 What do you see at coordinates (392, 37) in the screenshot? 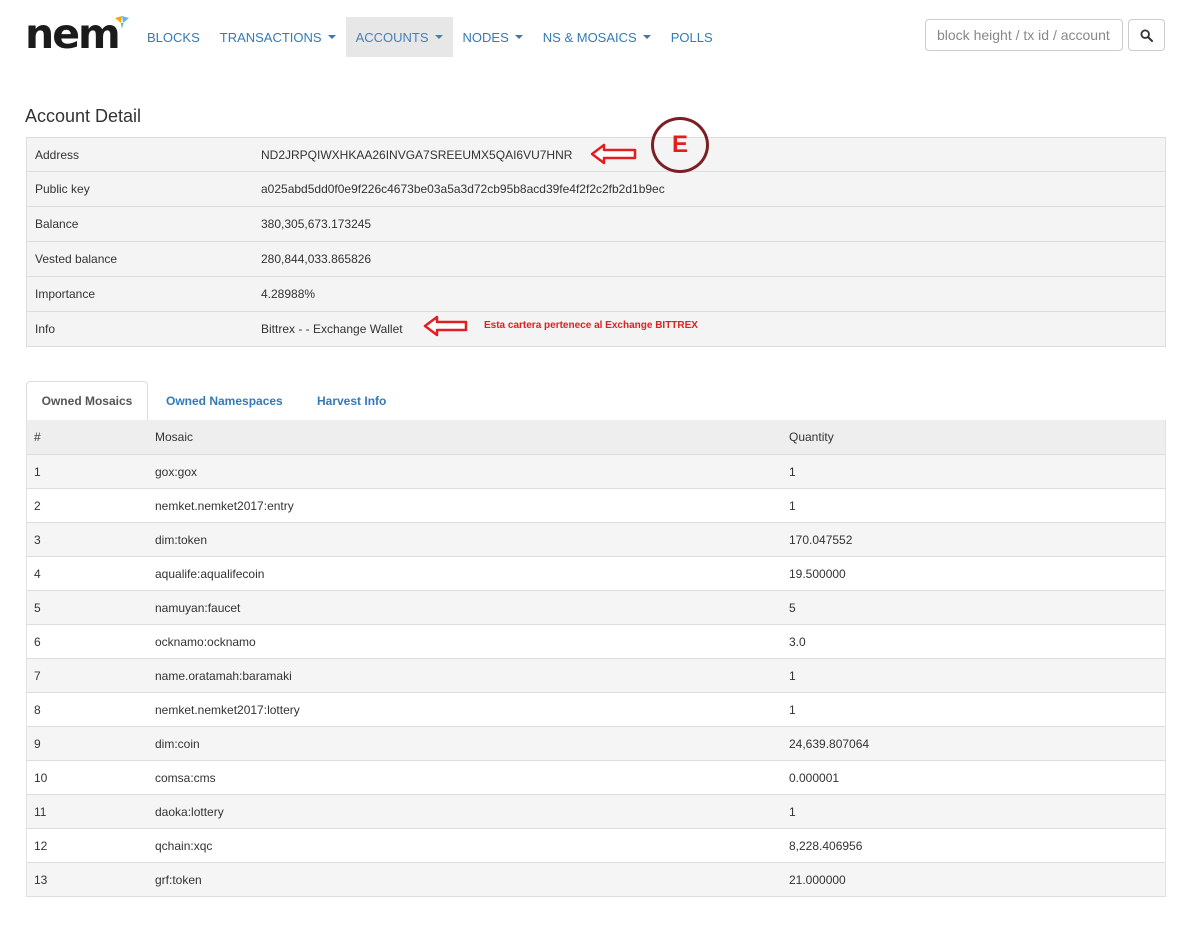
I see `nav-label: ACCOUNTS` at bounding box center [392, 37].